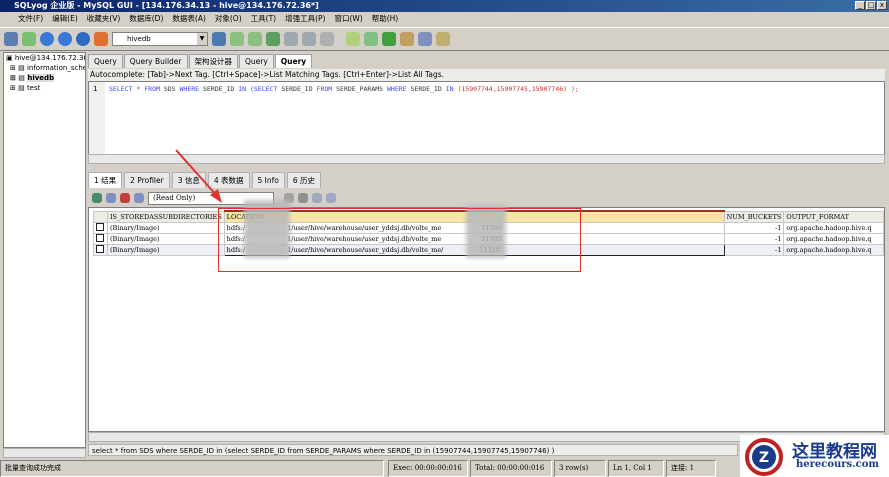 The height and width of the screenshot is (477, 889). Describe the element at coordinates (105, 61) in the screenshot. I see `tab-query-1: Query` at that location.